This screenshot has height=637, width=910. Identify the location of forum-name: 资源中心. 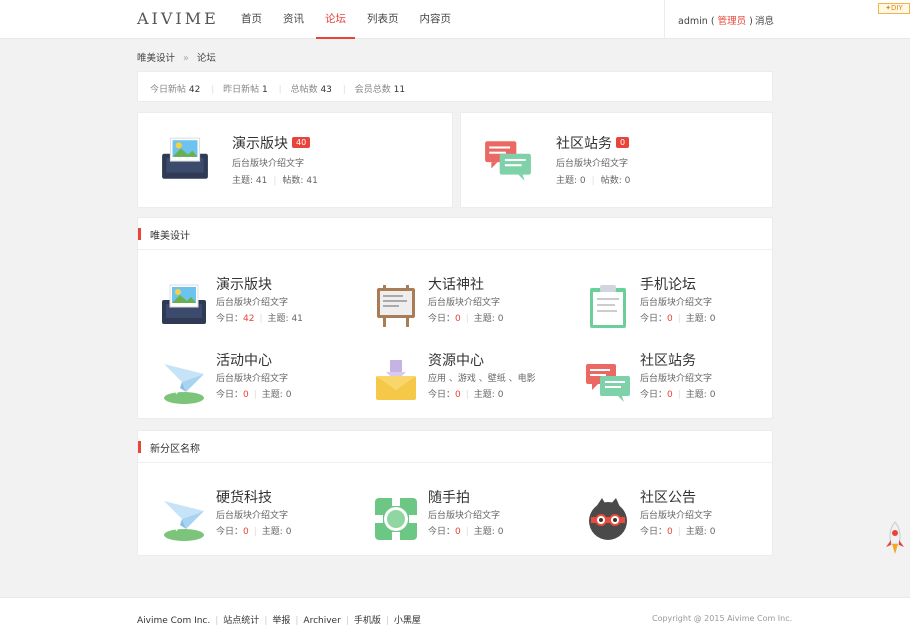
(456, 360).